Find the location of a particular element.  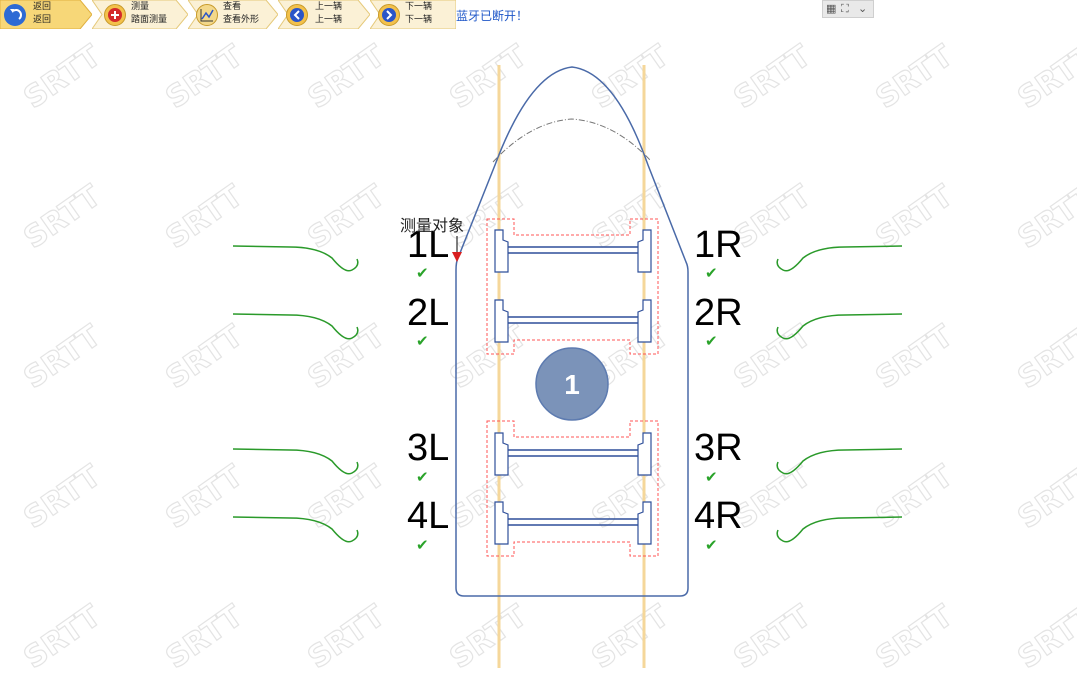

measure-button: 测量 踏面测量 is located at coordinates (140, 14).